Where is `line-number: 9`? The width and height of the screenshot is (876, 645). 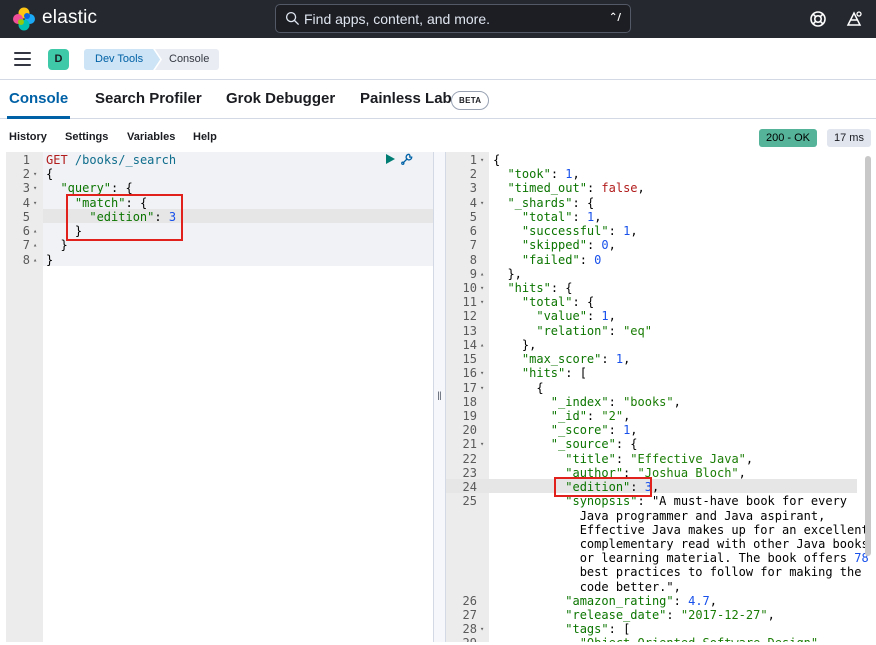 line-number: 9 is located at coordinates (473, 273).